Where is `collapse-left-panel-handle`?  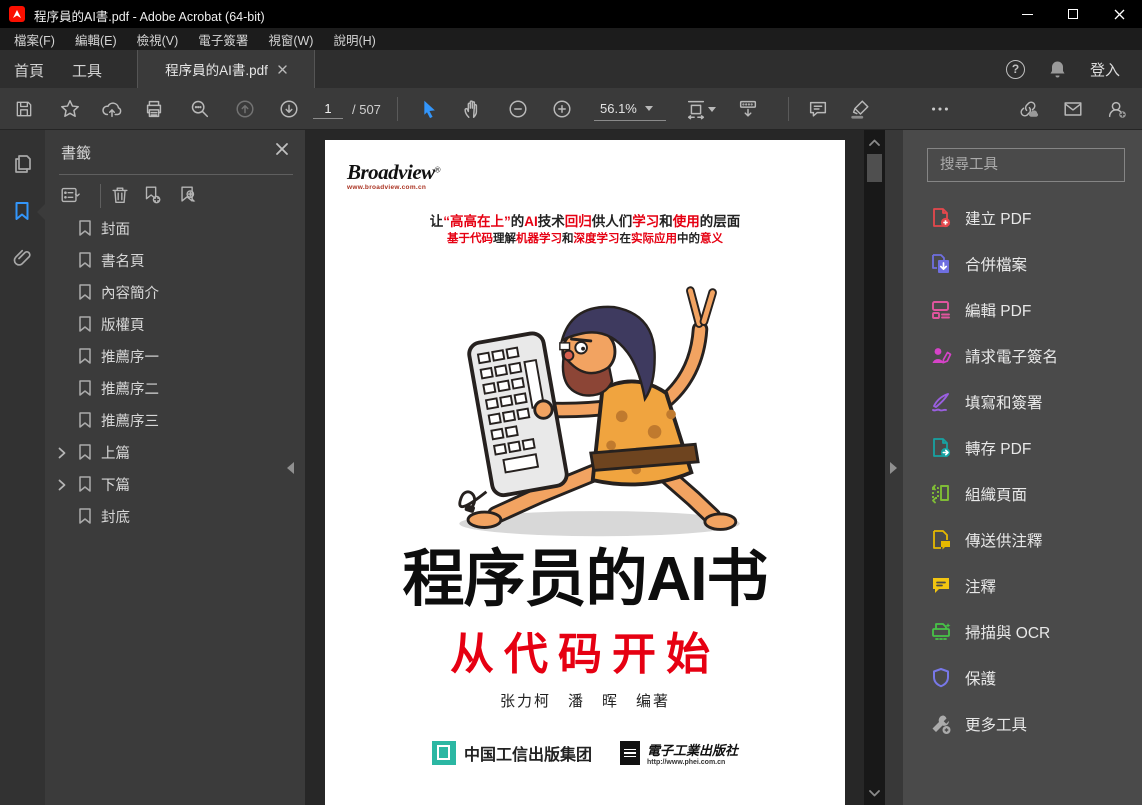
collapse-left-panel-handle is located at coordinates (290, 468).